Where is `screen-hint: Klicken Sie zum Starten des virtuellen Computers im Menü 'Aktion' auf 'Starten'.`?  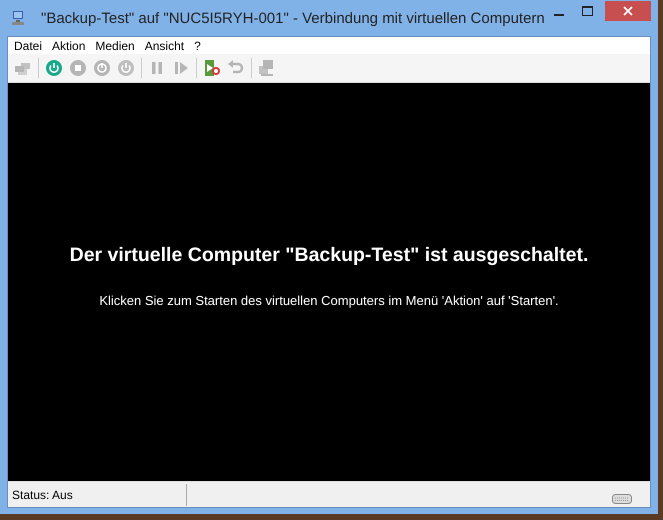
screen-hint: Klicken Sie zum Starten des virtuellen Computers im Menü 'Aktion' auf 'Starten'. is located at coordinates (329, 300).